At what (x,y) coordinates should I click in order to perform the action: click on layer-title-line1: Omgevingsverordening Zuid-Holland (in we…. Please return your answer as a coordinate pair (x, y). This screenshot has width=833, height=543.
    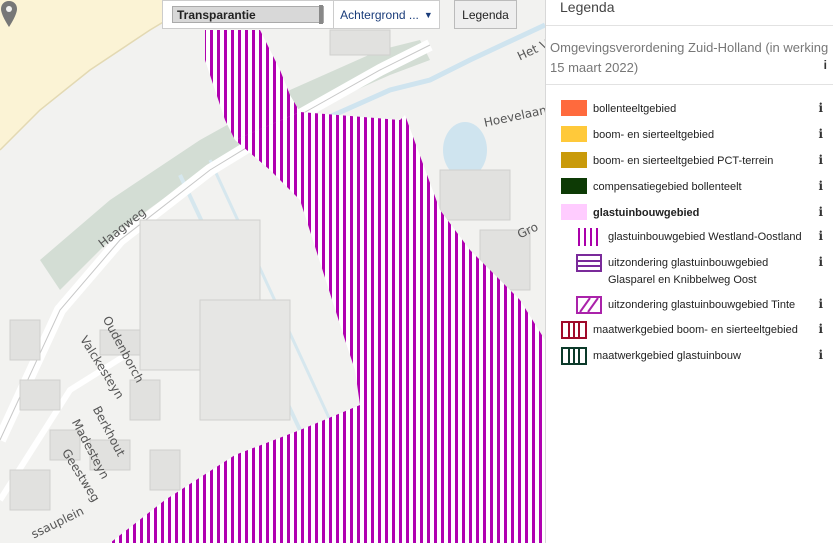
    Looking at the image, I should click on (691, 47).